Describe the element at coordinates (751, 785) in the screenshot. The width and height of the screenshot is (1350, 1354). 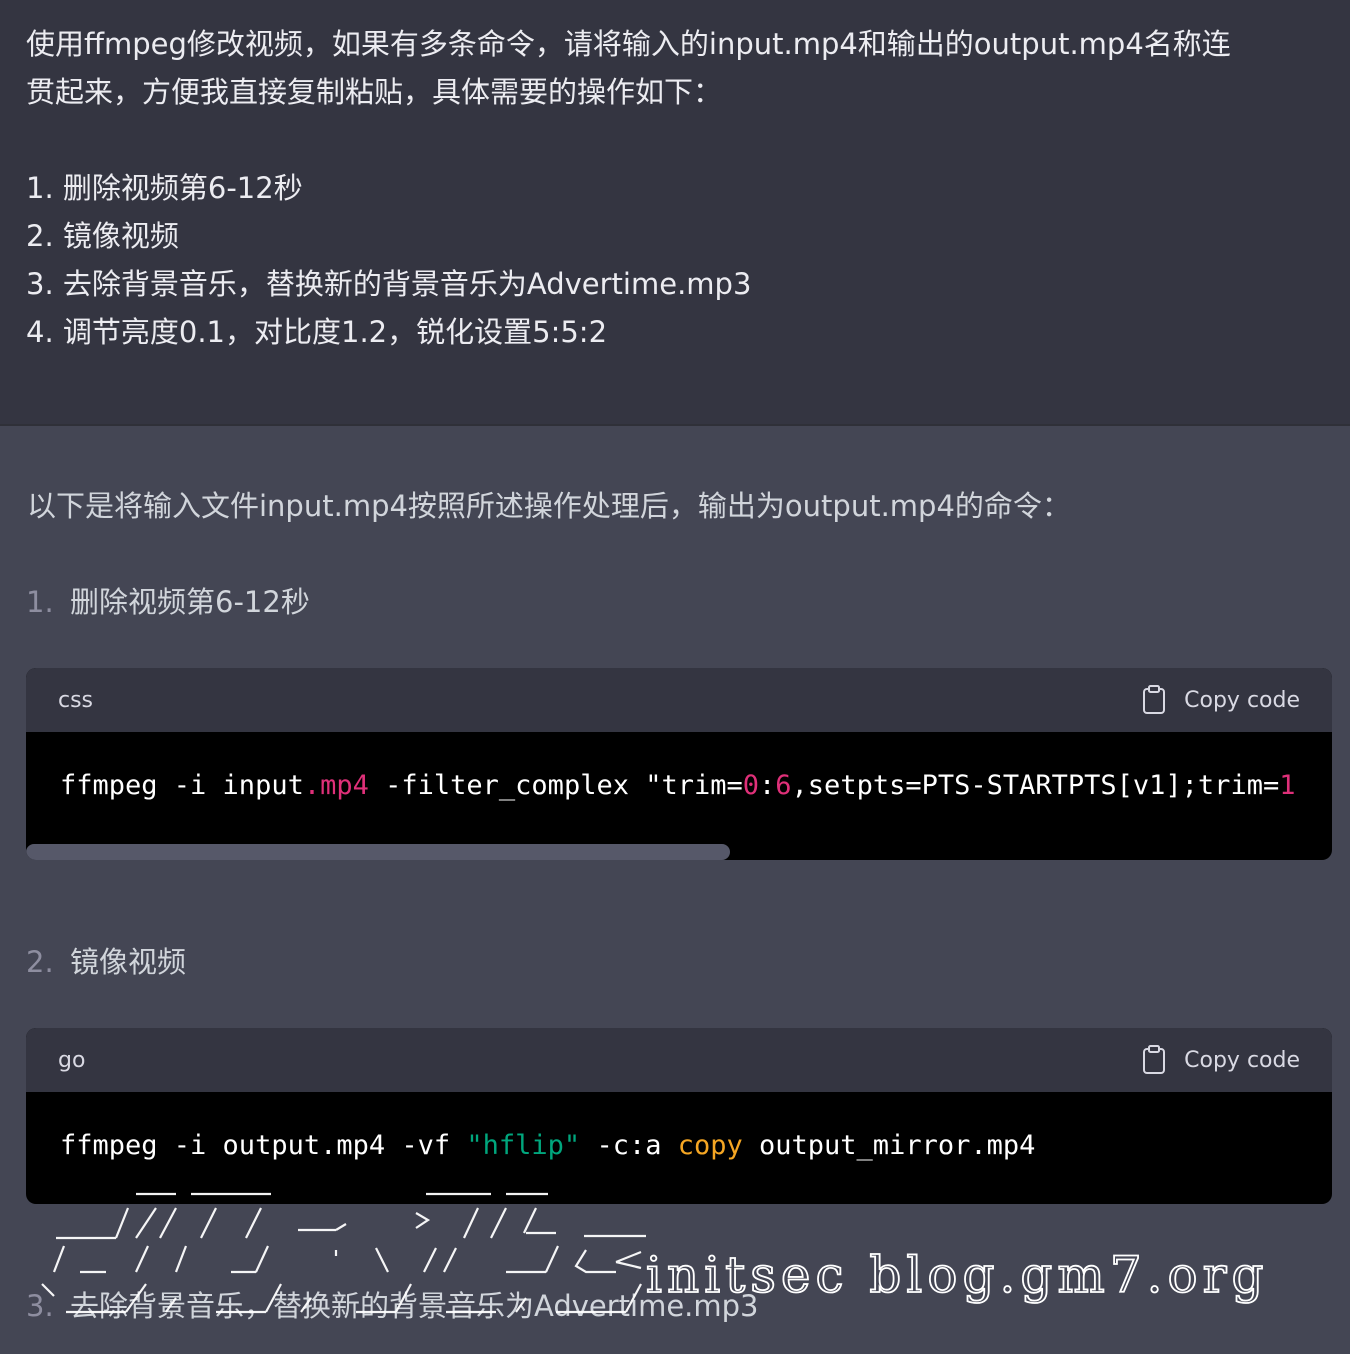
I see `code-token: 0` at that location.